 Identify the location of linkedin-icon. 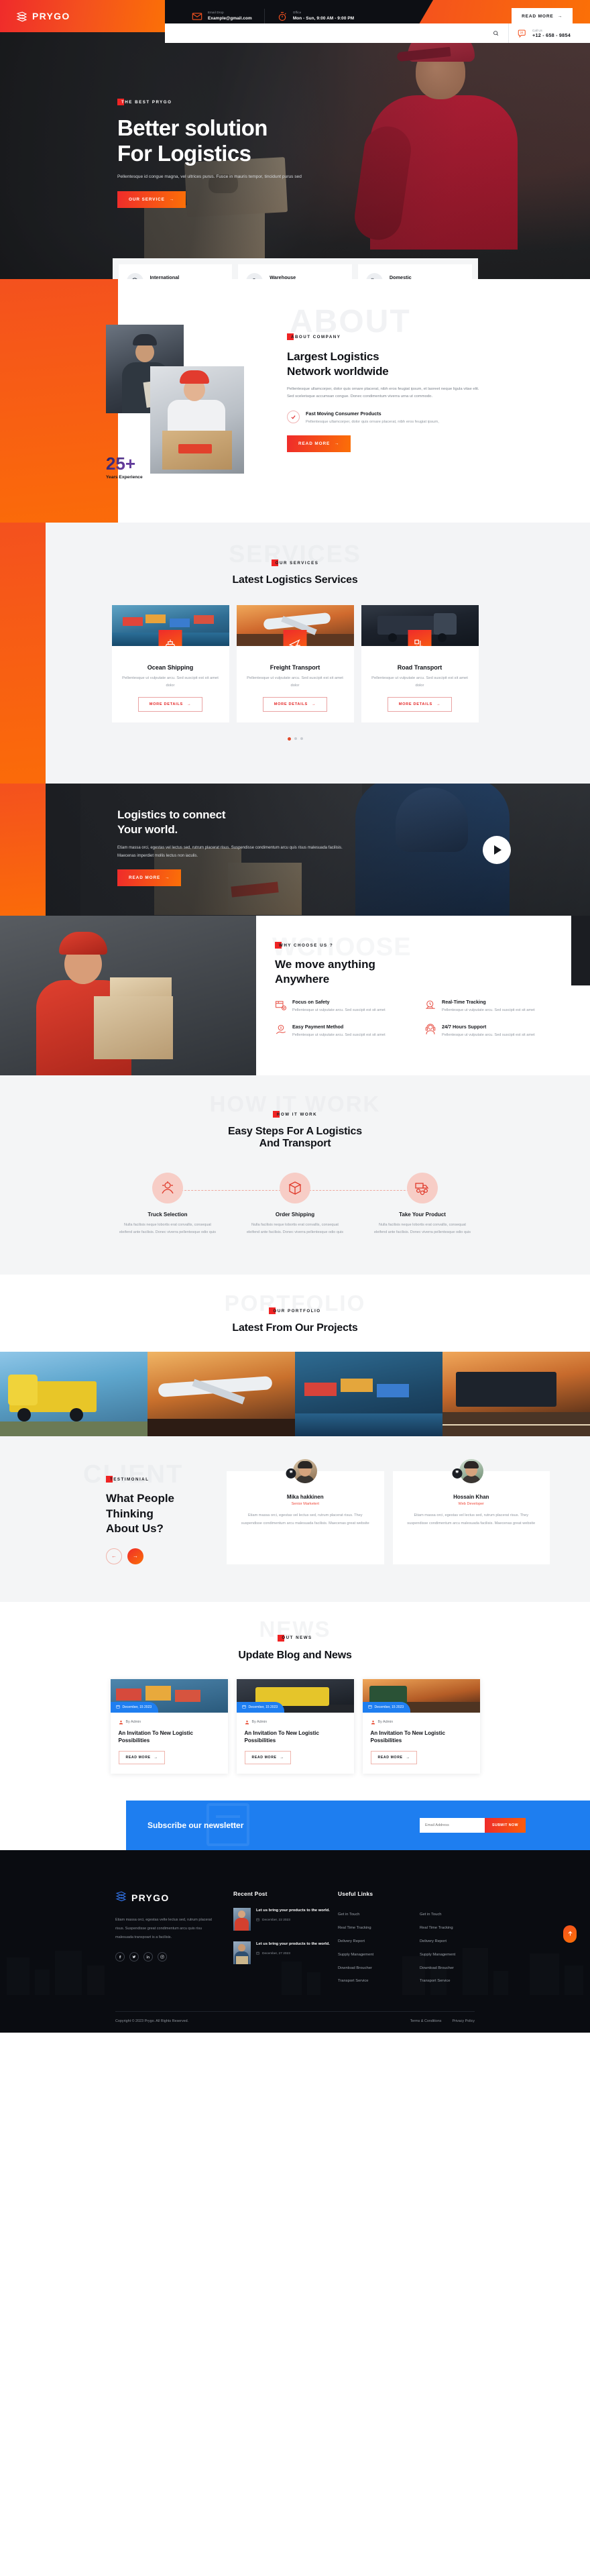
(148, 1957).